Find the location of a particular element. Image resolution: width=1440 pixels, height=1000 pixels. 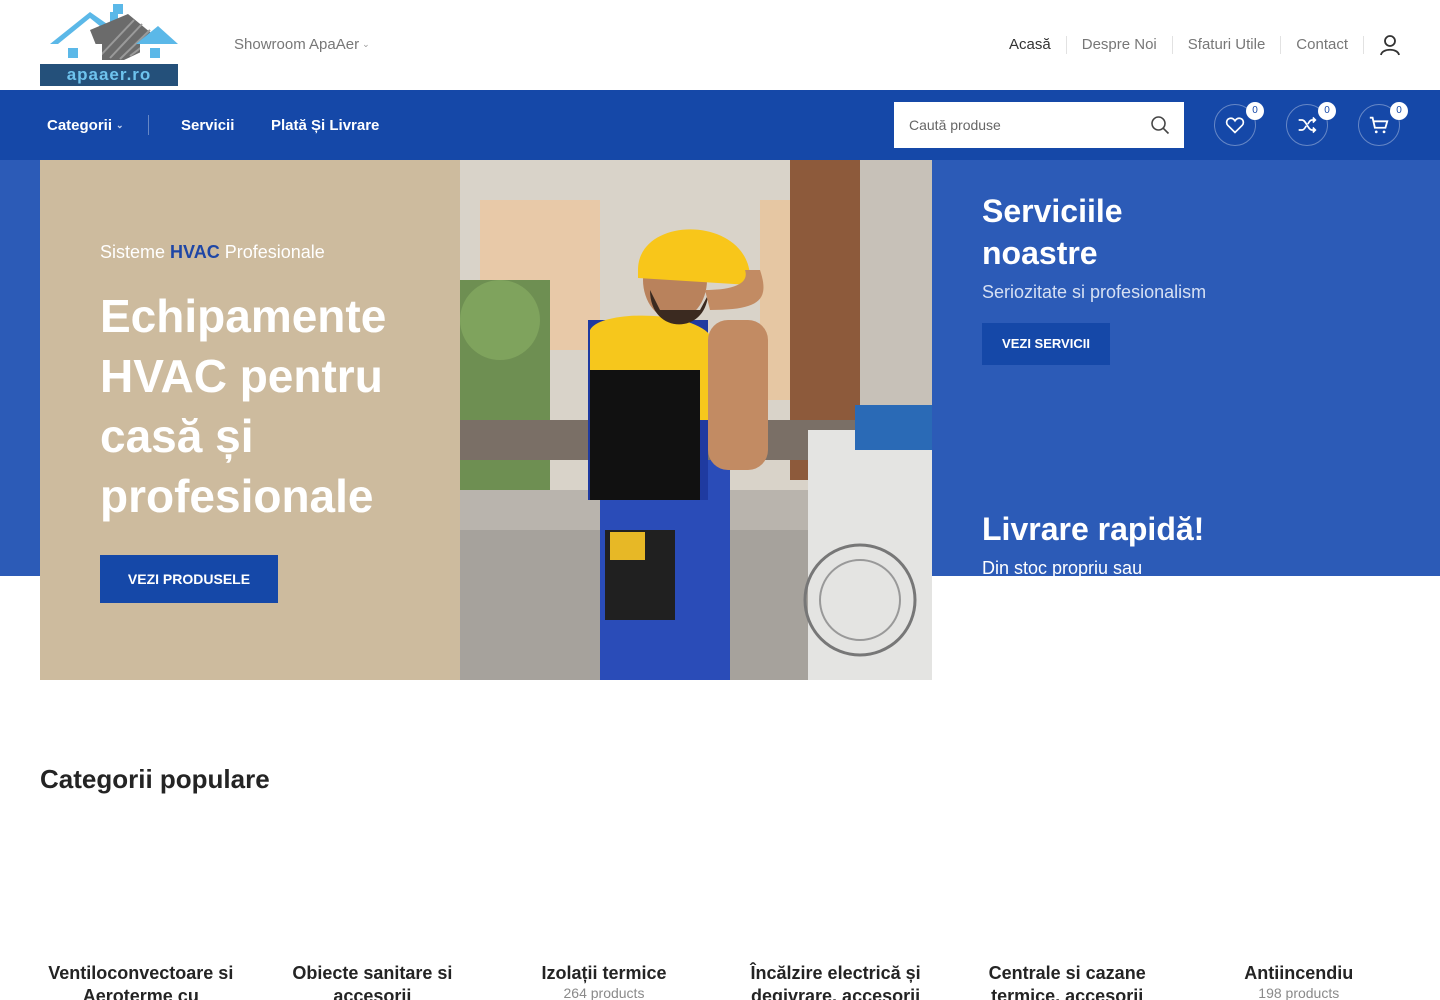

category-item: Obiecte sanitare si accesorii is located at coordinates (373, 981).